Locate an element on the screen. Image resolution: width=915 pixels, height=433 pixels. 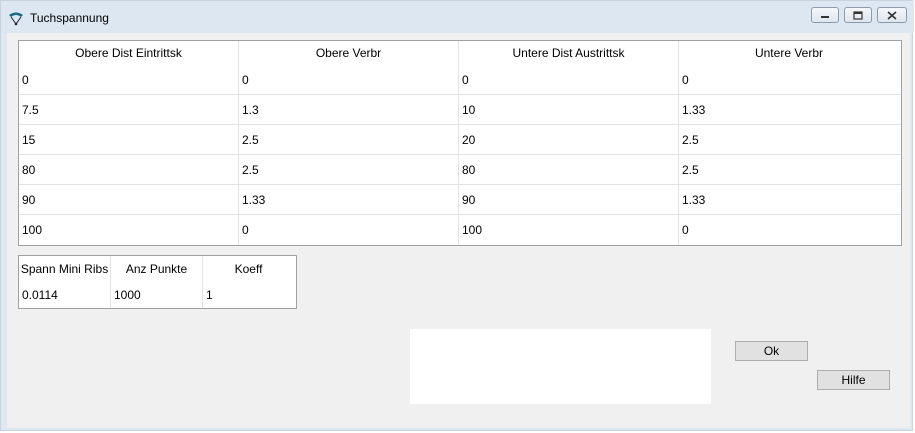
column-header: Anz Punkte is located at coordinates (157, 268).